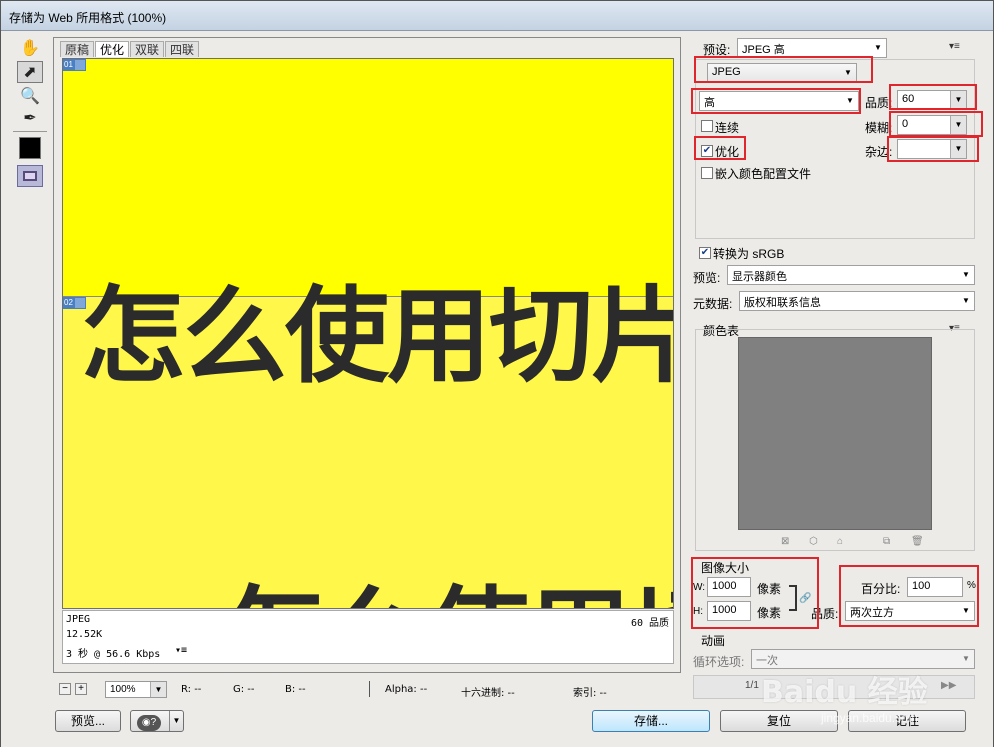  What do you see at coordinates (840, 541) in the screenshot?
I see `lock-color-icon: ⌂` at bounding box center [840, 541].